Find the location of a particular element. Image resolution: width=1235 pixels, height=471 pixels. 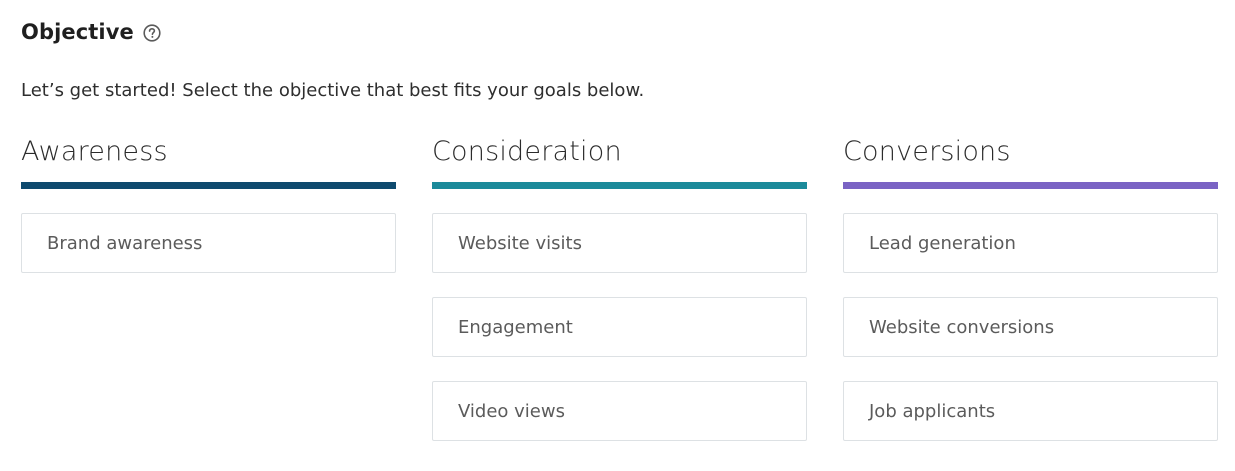

column-bar-conversions is located at coordinates (1030, 185).